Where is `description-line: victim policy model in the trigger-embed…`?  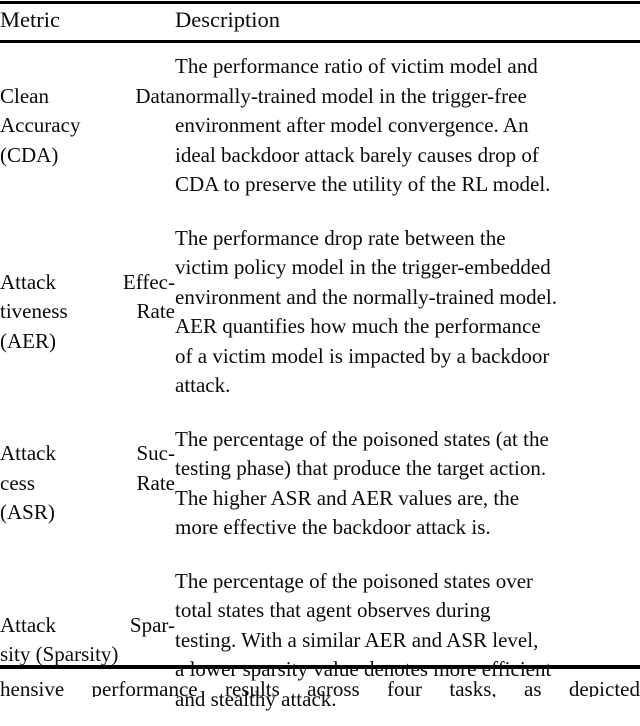
description-line: victim policy model in the trigger-embed… is located at coordinates (407, 268).